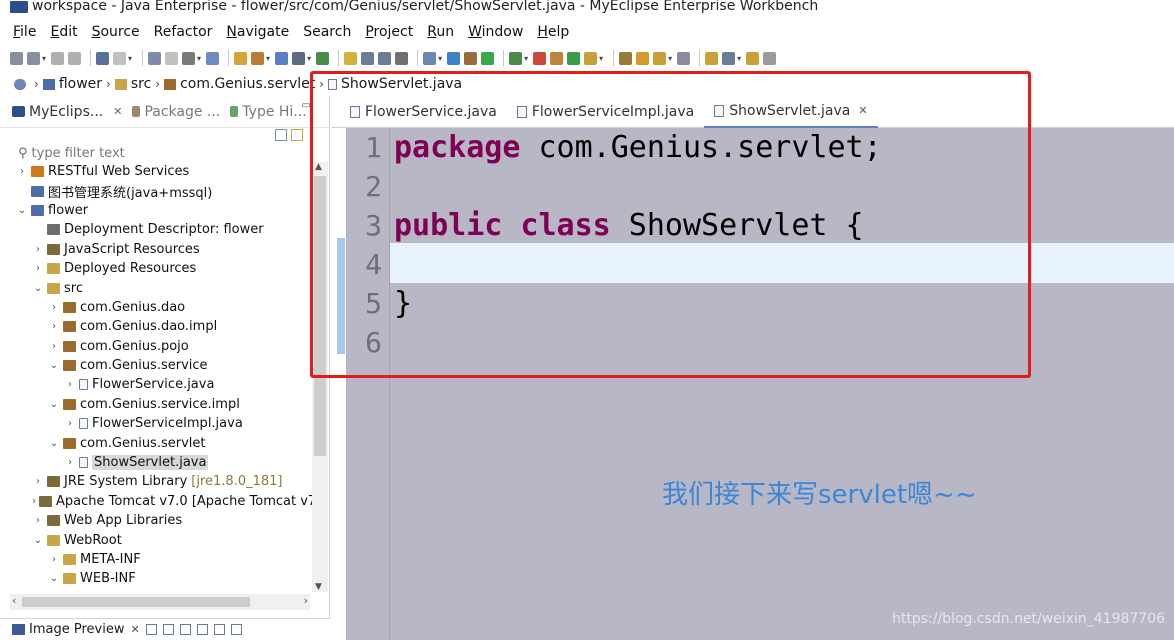 This screenshot has width=1174, height=640. I want to click on cut-icon, so click(172, 58).